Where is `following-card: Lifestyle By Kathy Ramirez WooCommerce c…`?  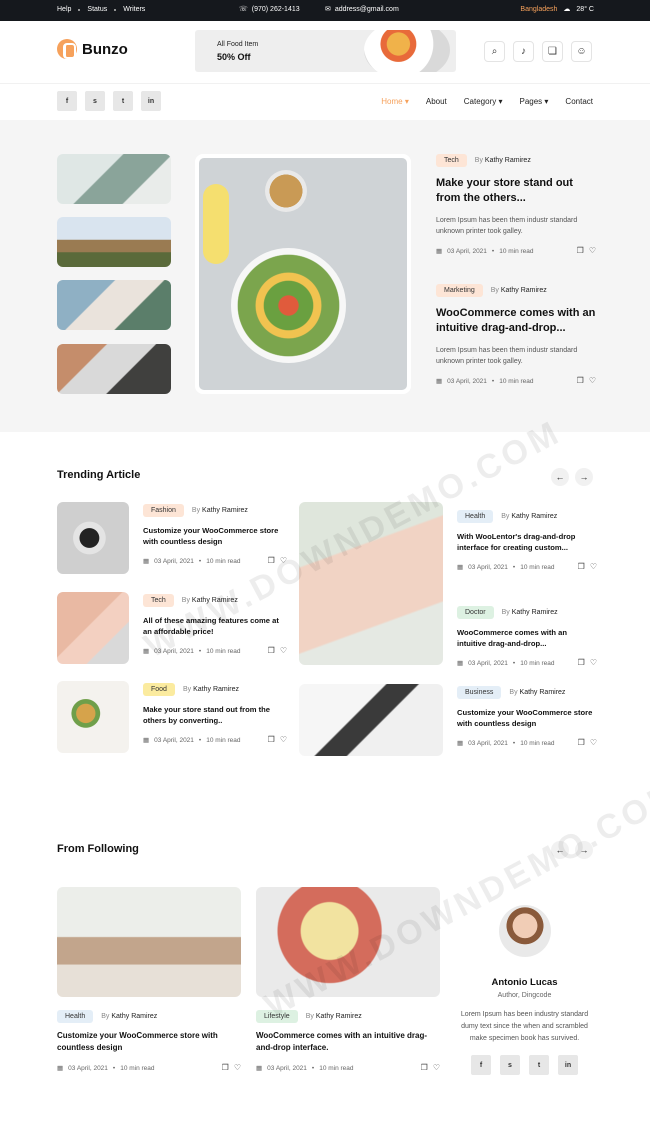 following-card: Lifestyle By Kathy Ramirez WooCommerce c… is located at coordinates (348, 979).